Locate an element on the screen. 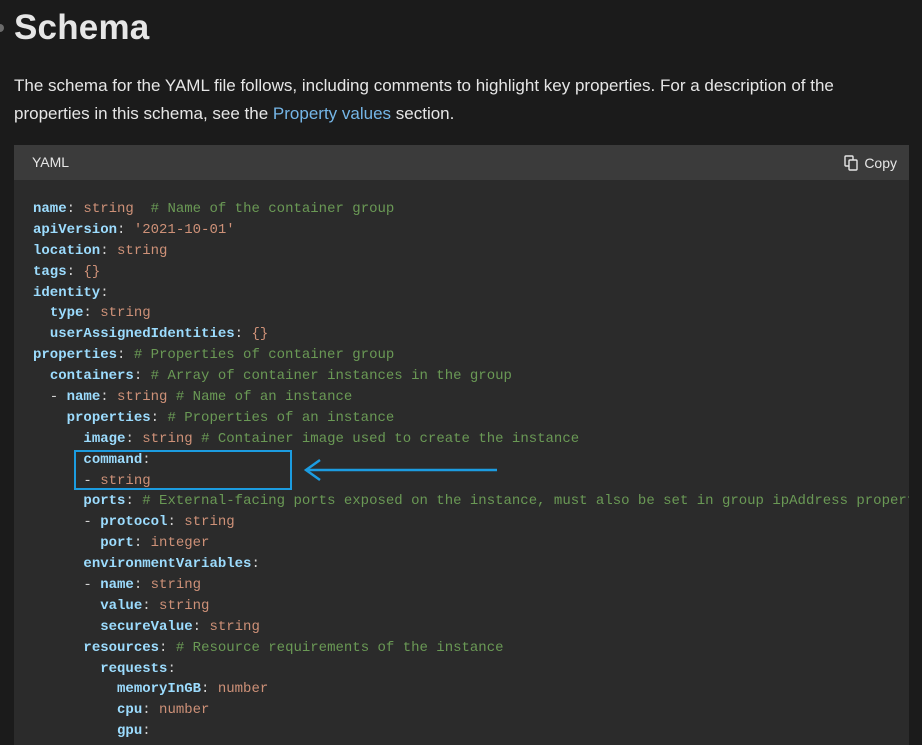  code-line: port: integer is located at coordinates (471, 543).